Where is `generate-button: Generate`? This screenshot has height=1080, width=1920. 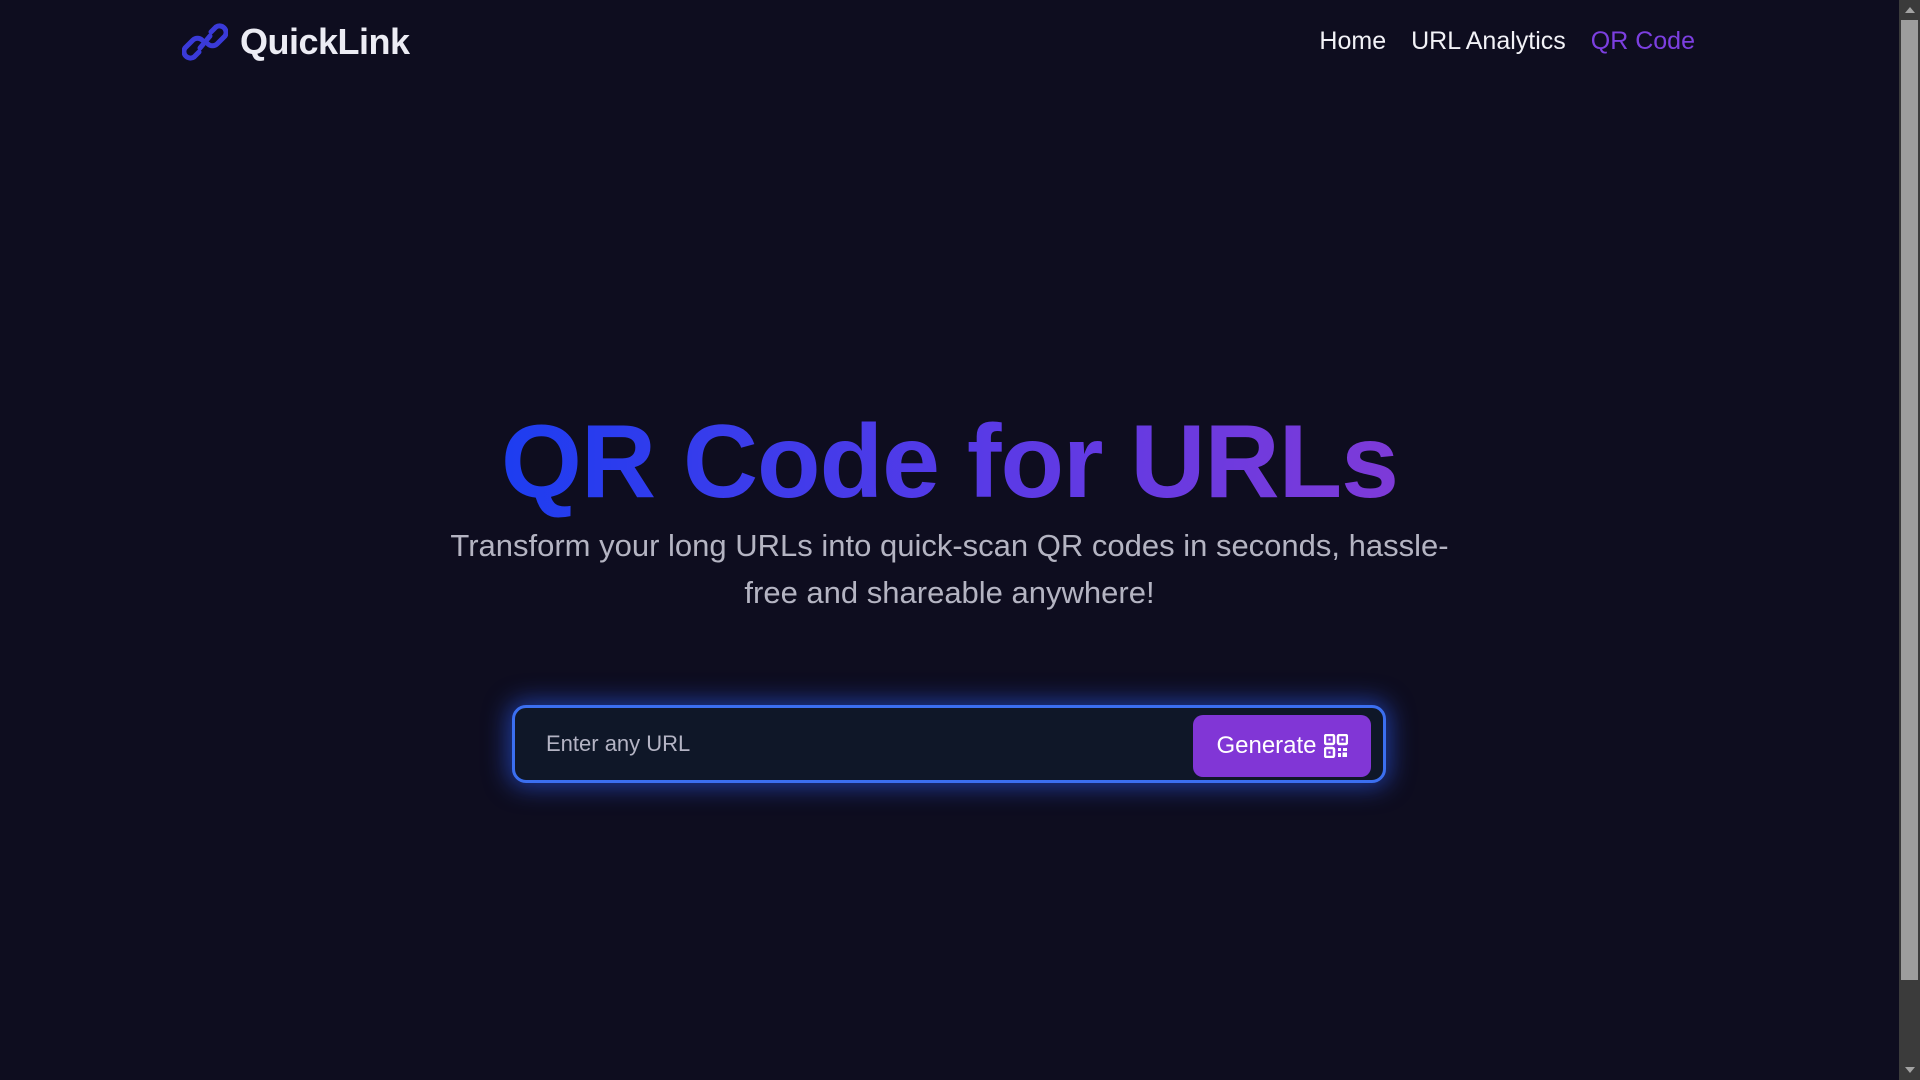 generate-button: Generate is located at coordinates (1282, 746).